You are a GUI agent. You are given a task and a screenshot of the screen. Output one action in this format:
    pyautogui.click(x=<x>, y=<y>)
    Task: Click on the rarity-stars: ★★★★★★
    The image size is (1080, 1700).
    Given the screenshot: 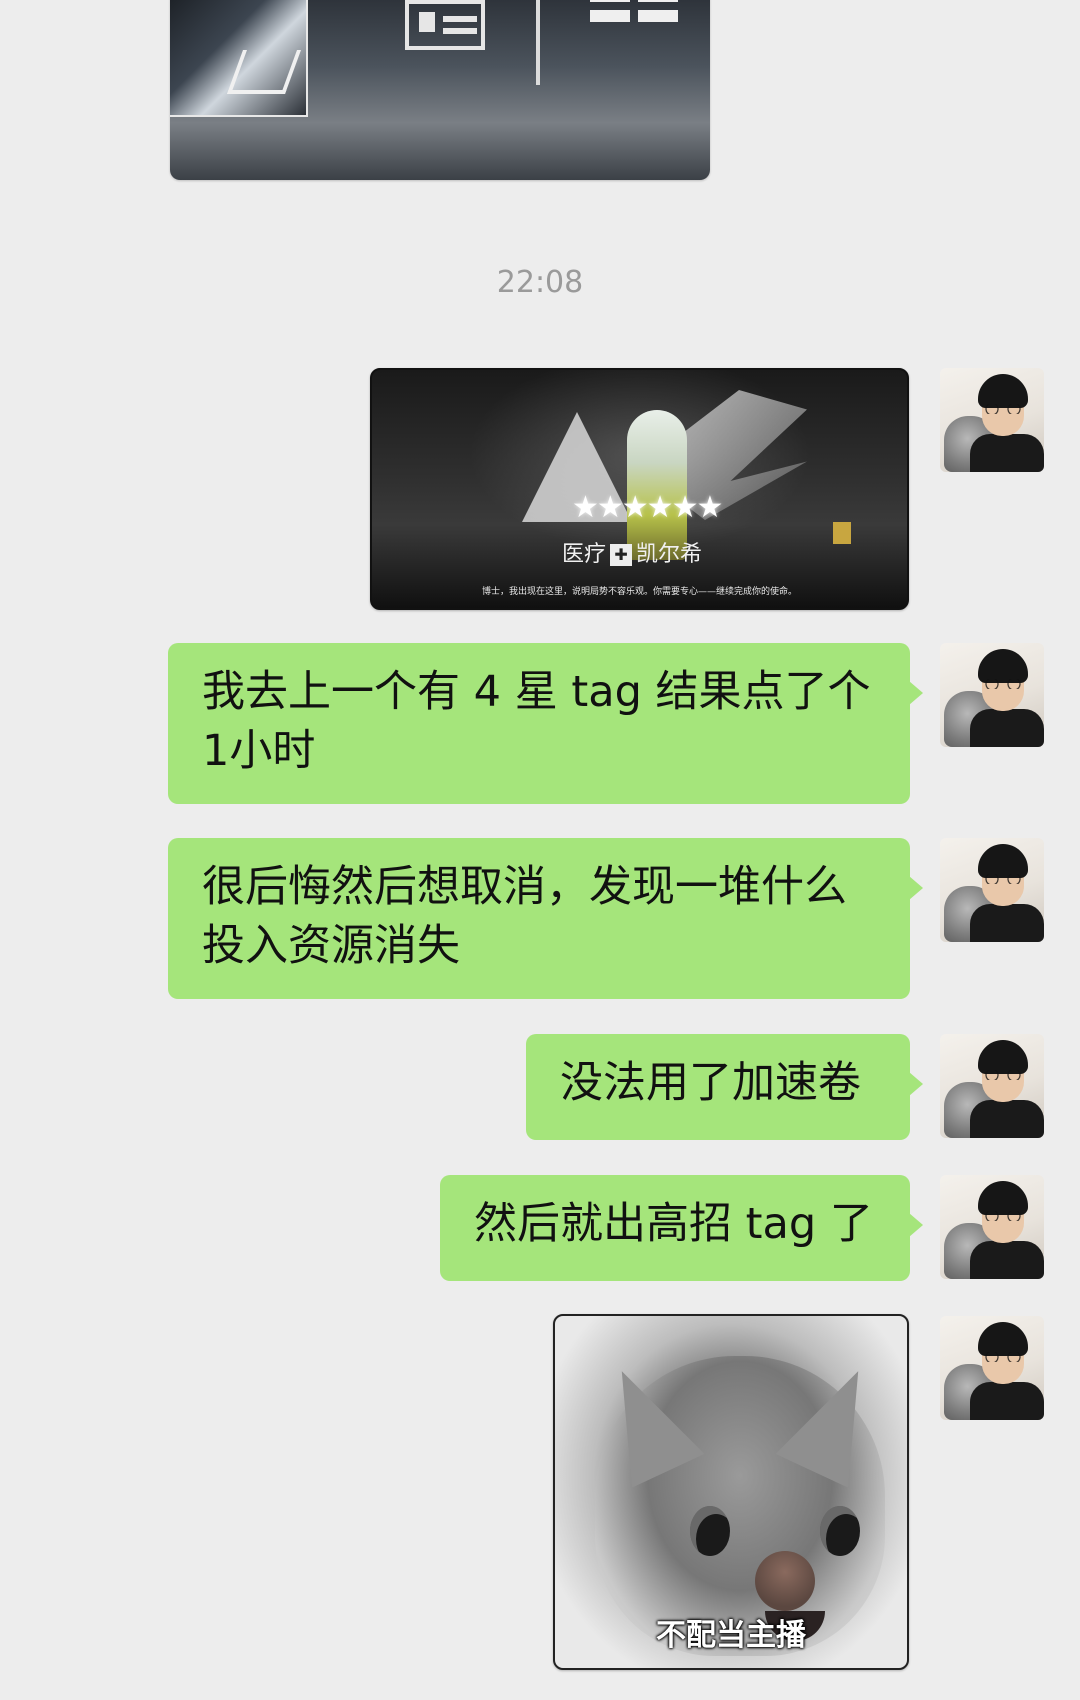 What is the action you would take?
    pyautogui.click(x=647, y=507)
    